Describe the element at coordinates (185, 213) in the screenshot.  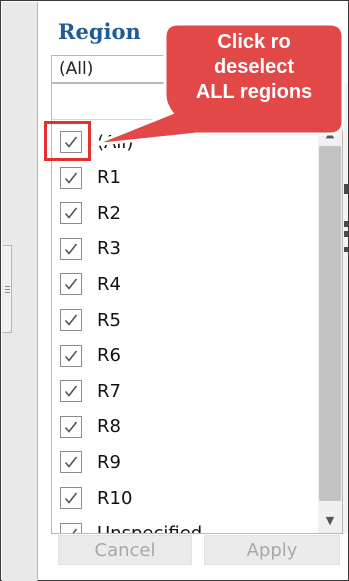
I see `region-option: R2` at that location.